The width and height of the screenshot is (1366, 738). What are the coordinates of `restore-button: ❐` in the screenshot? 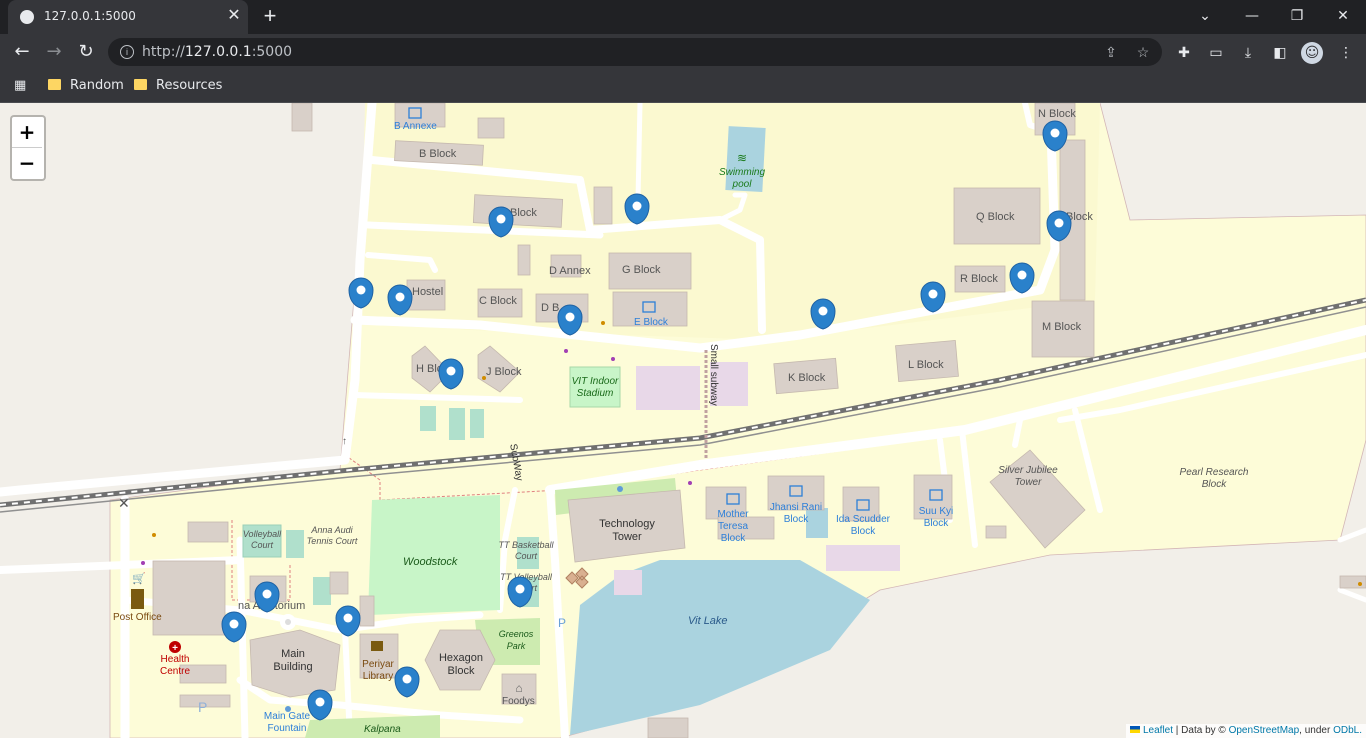 It's located at (1297, 16).